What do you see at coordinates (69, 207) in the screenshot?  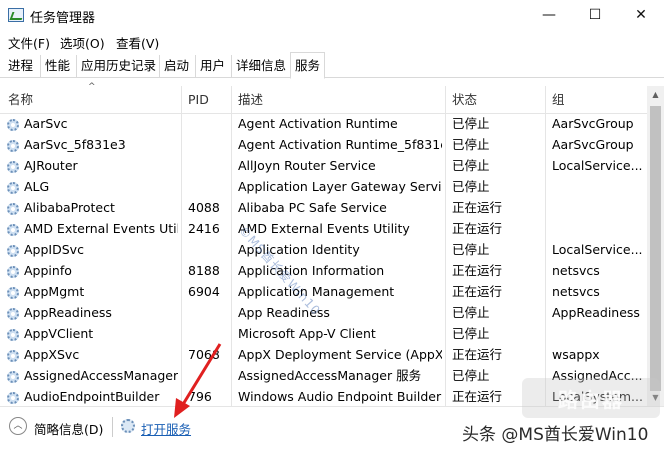 I see `service-name: AlibabaProtect` at bounding box center [69, 207].